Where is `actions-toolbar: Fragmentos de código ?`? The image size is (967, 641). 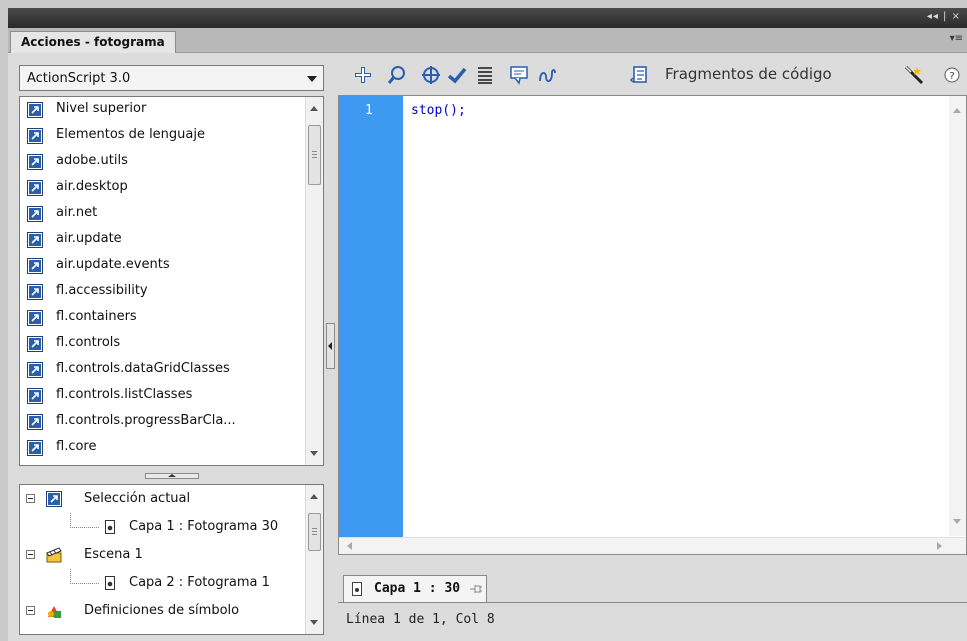 actions-toolbar: Fragmentos de código ? is located at coordinates (652, 75).